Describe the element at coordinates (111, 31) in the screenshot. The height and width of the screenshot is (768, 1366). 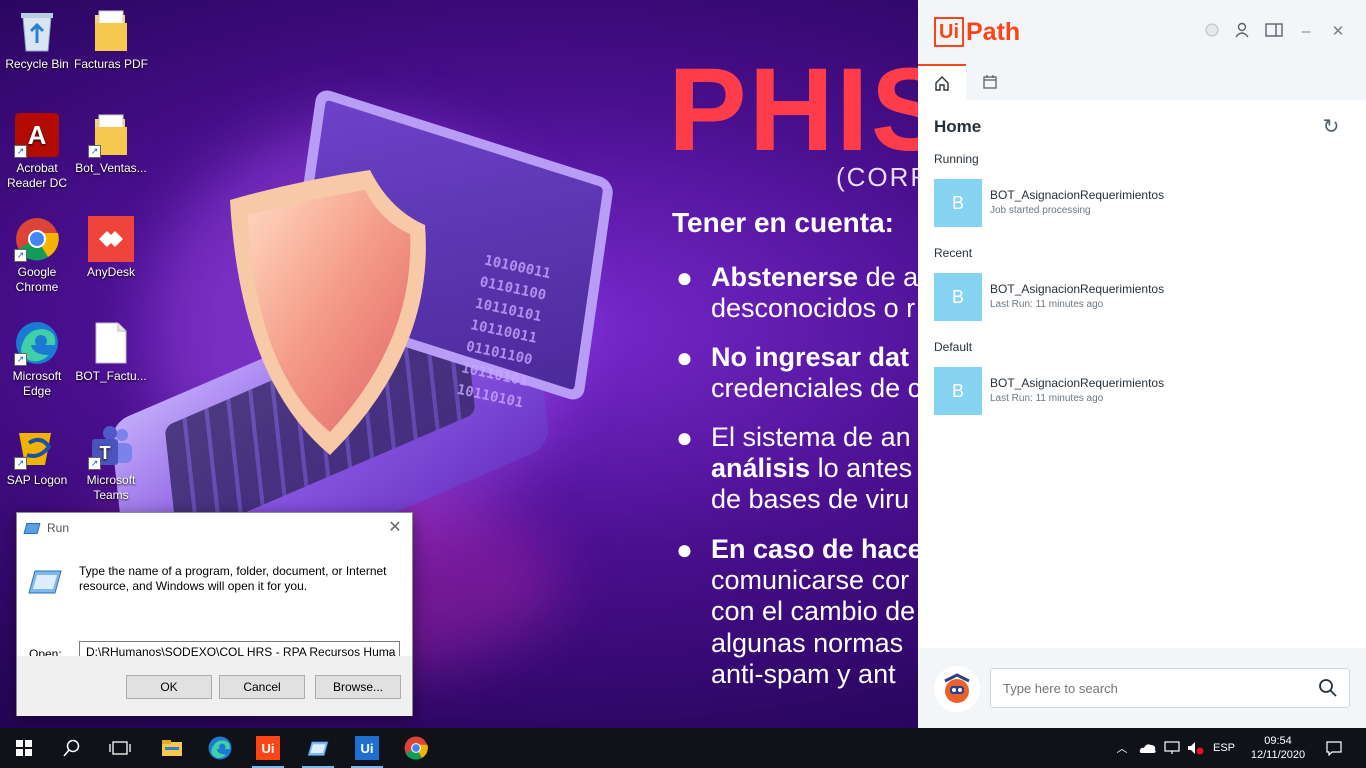
I see `folder-icon` at that location.